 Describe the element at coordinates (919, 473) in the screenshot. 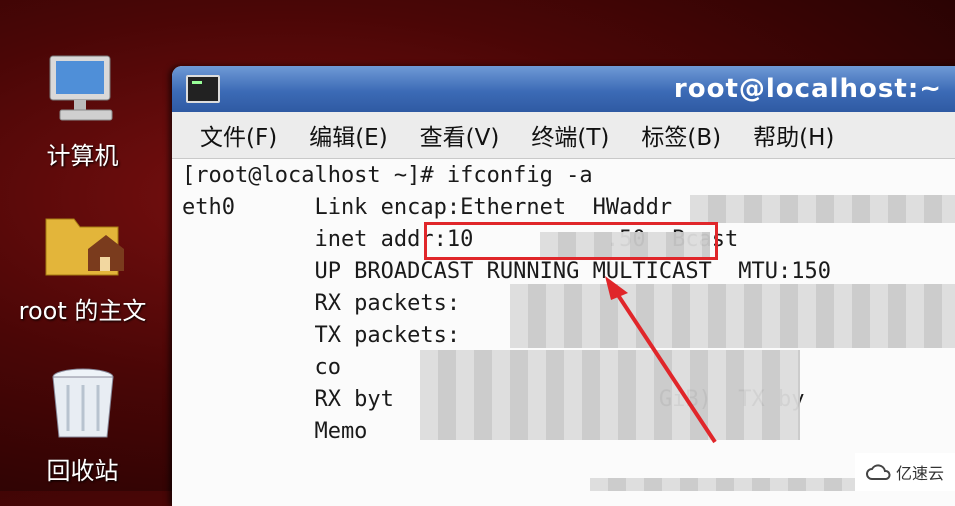

I see `watermark-text: 亿速云` at that location.